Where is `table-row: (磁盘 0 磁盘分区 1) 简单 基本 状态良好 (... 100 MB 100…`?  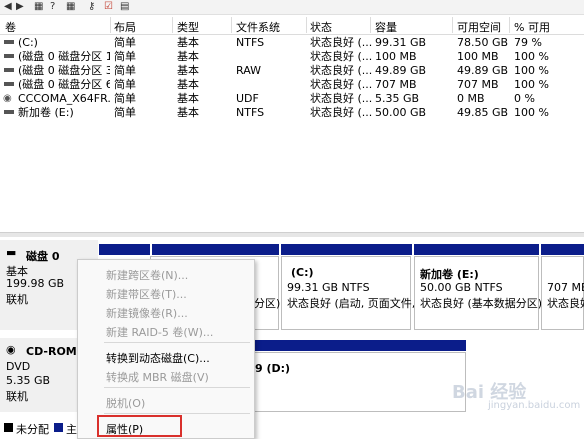
table-row: (磁盘 0 磁盘分区 1) 简单 基本 状态良好 (... 100 MB 100… is located at coordinates (292, 56).